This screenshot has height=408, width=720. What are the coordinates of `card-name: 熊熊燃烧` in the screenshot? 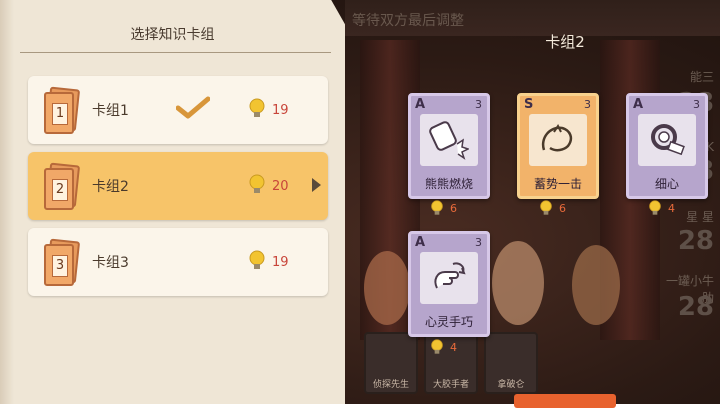 It's located at (448, 184).